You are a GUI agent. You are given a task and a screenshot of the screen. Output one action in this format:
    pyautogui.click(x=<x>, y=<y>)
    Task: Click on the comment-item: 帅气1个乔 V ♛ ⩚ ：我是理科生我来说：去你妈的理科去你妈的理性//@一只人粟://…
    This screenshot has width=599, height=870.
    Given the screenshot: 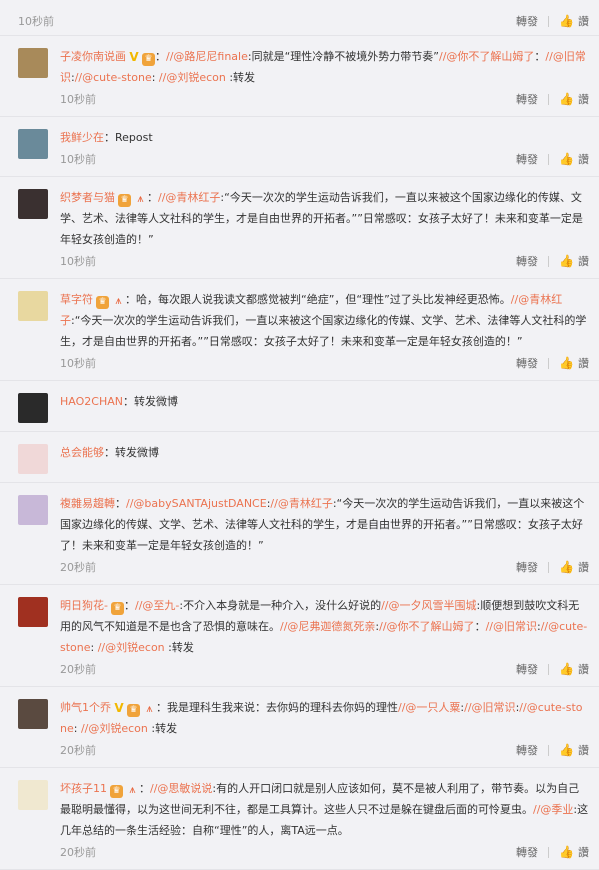 What is the action you would take?
    pyautogui.click(x=299, y=727)
    